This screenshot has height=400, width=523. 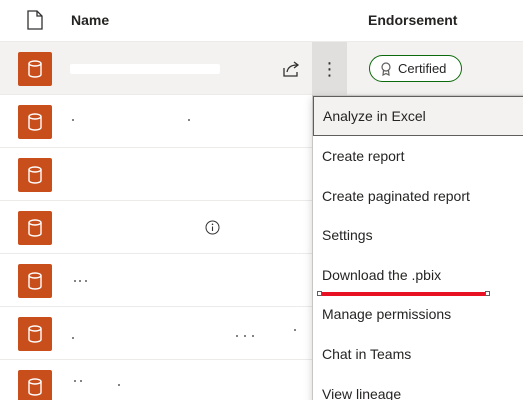 What do you see at coordinates (418, 275) in the screenshot?
I see `menu-item-download-pbix: Download the .pbix` at bounding box center [418, 275].